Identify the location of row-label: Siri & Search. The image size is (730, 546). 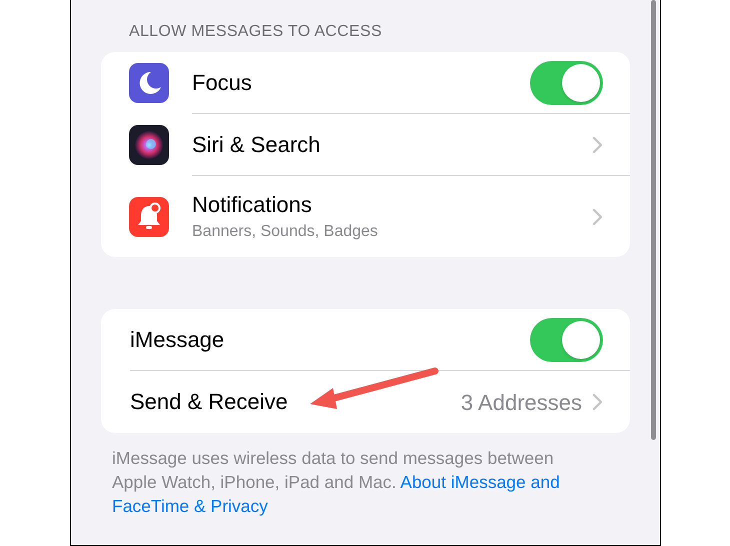
(256, 144).